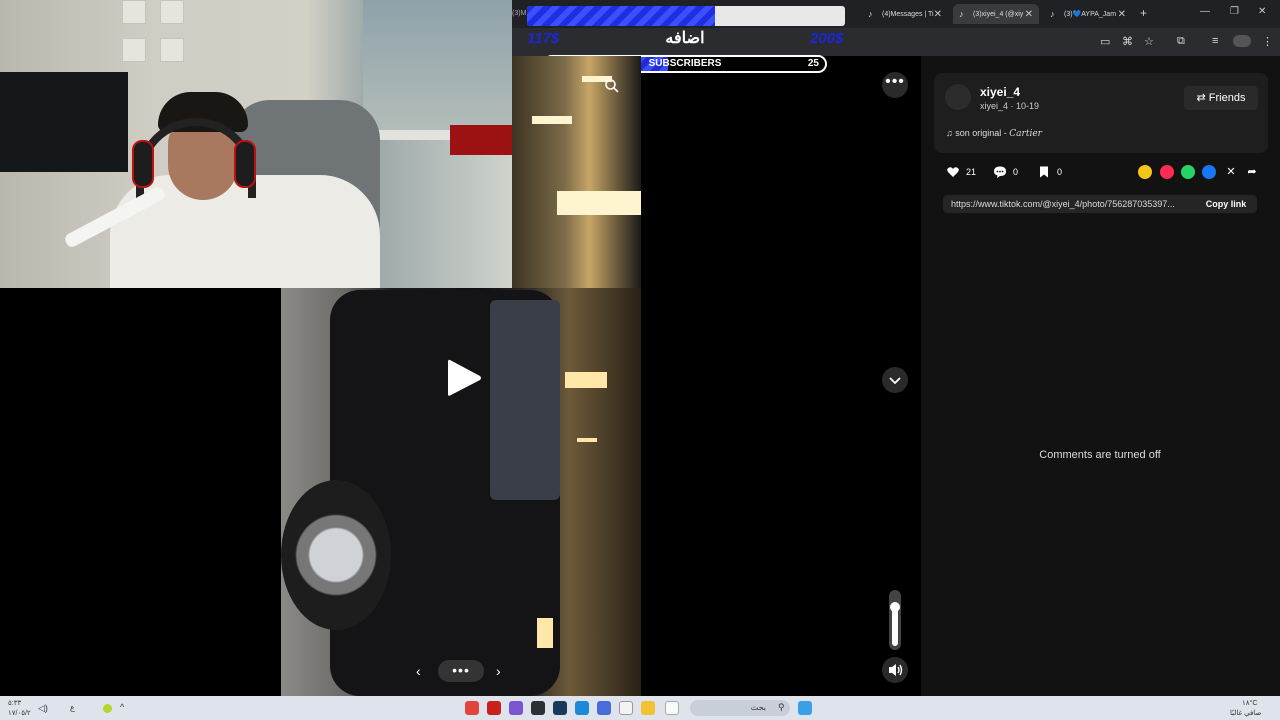 The height and width of the screenshot is (720, 1280). Describe the element at coordinates (895, 85) in the screenshot. I see `more-options-button: •••` at that location.